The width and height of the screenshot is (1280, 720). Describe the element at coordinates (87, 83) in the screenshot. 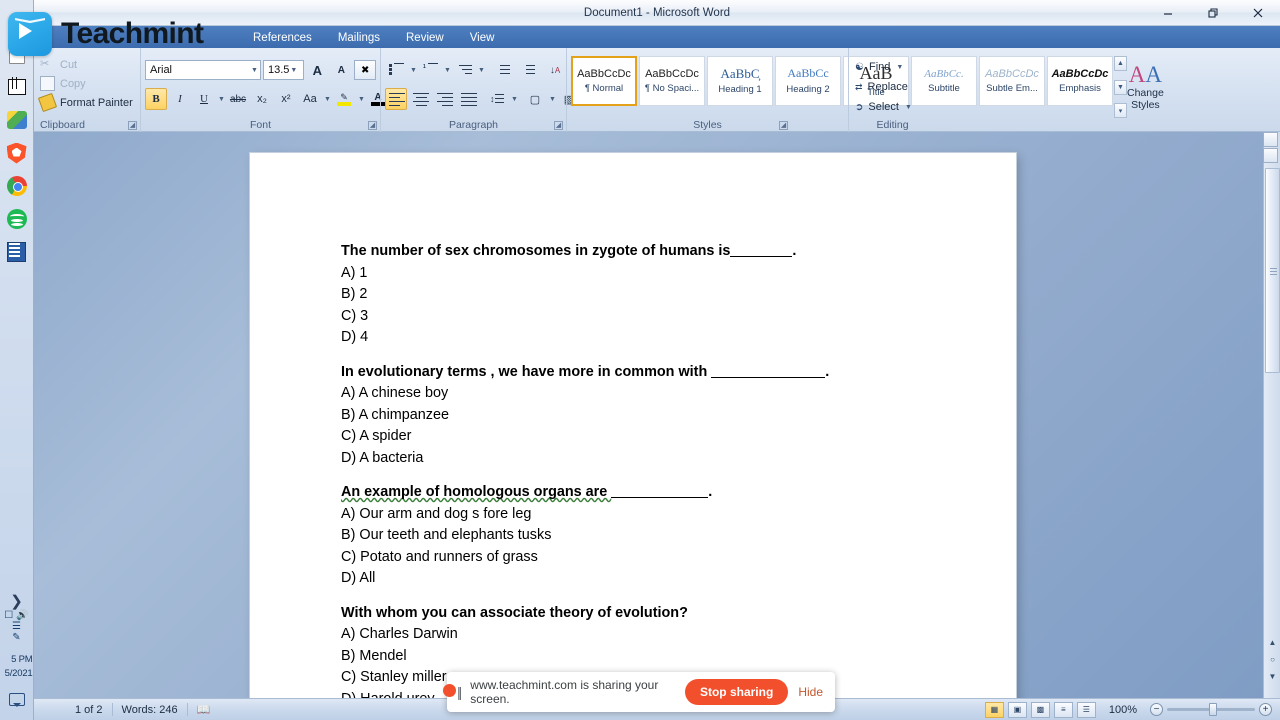

I see `copy-button: Copy` at that location.